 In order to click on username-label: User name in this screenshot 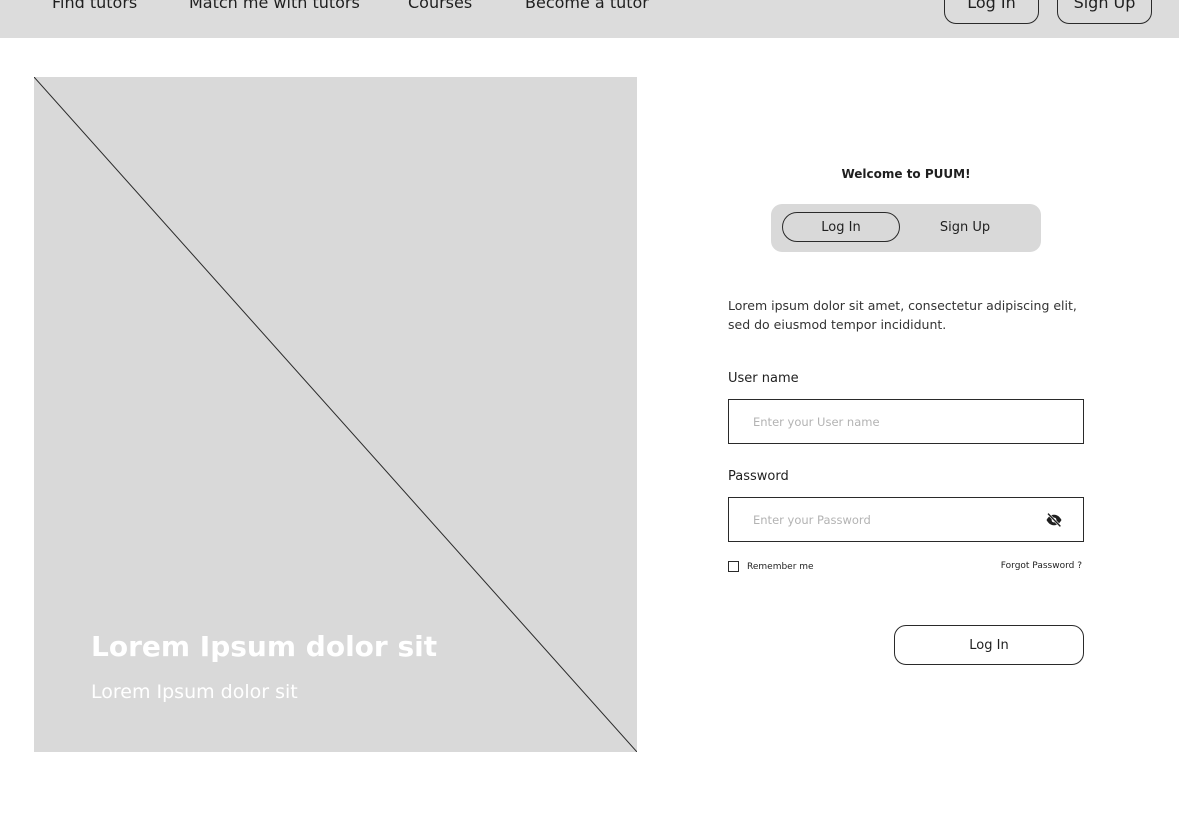, I will do `click(763, 378)`.